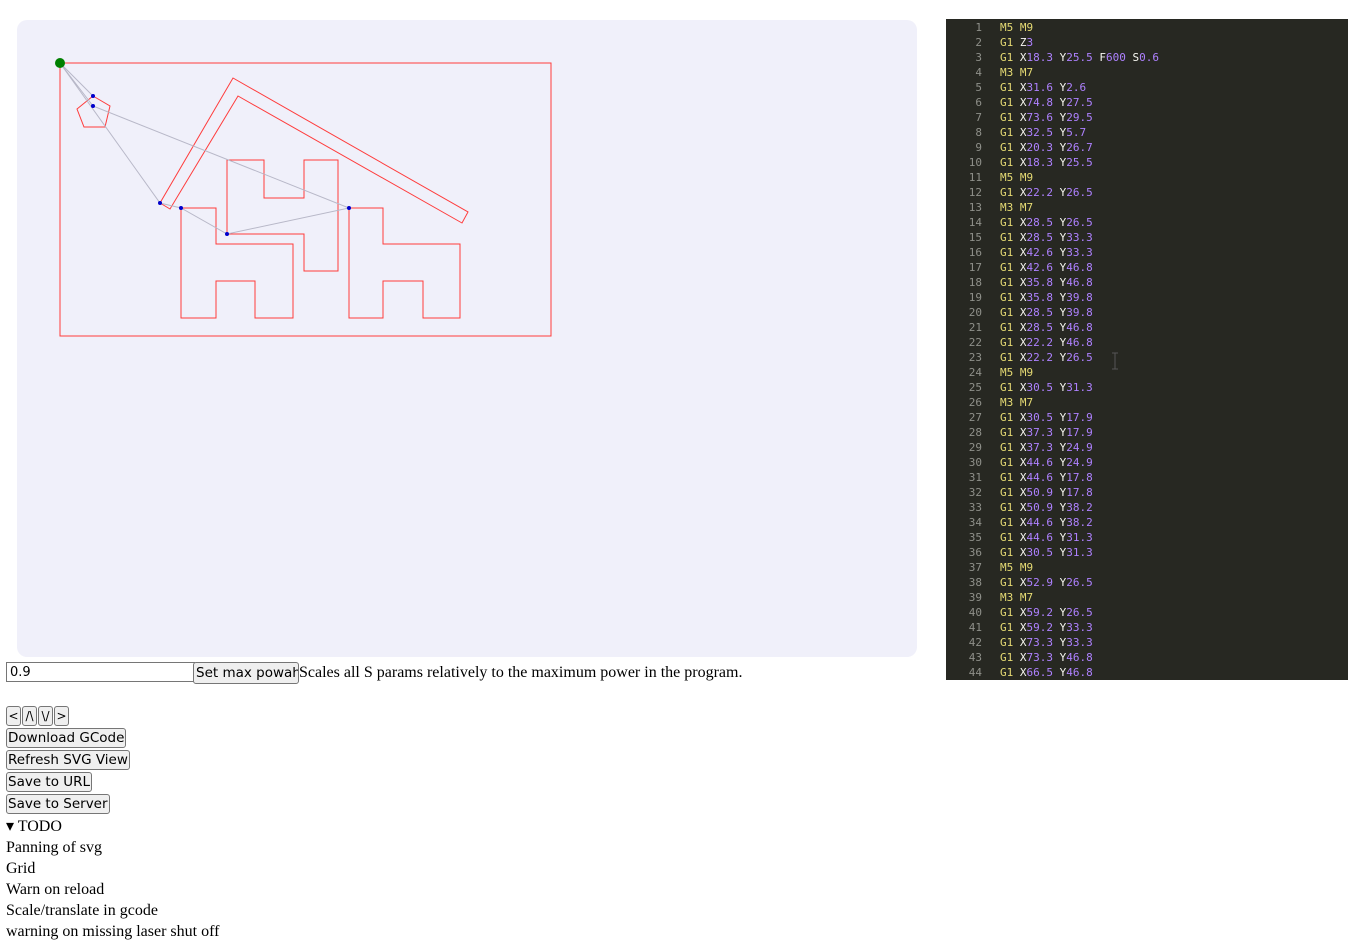 This screenshot has height=944, width=1348. Describe the element at coordinates (1147, 177) in the screenshot. I see `code-line: 11 M5 M9` at that location.